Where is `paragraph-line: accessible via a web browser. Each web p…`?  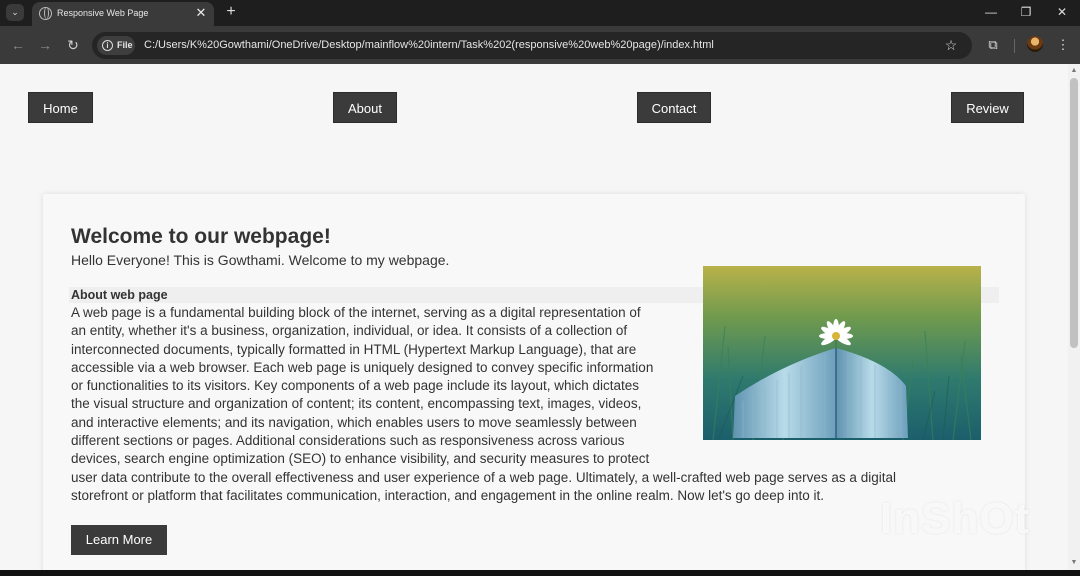 paragraph-line: accessible via a web browser. Each web p… is located at coordinates (362, 367).